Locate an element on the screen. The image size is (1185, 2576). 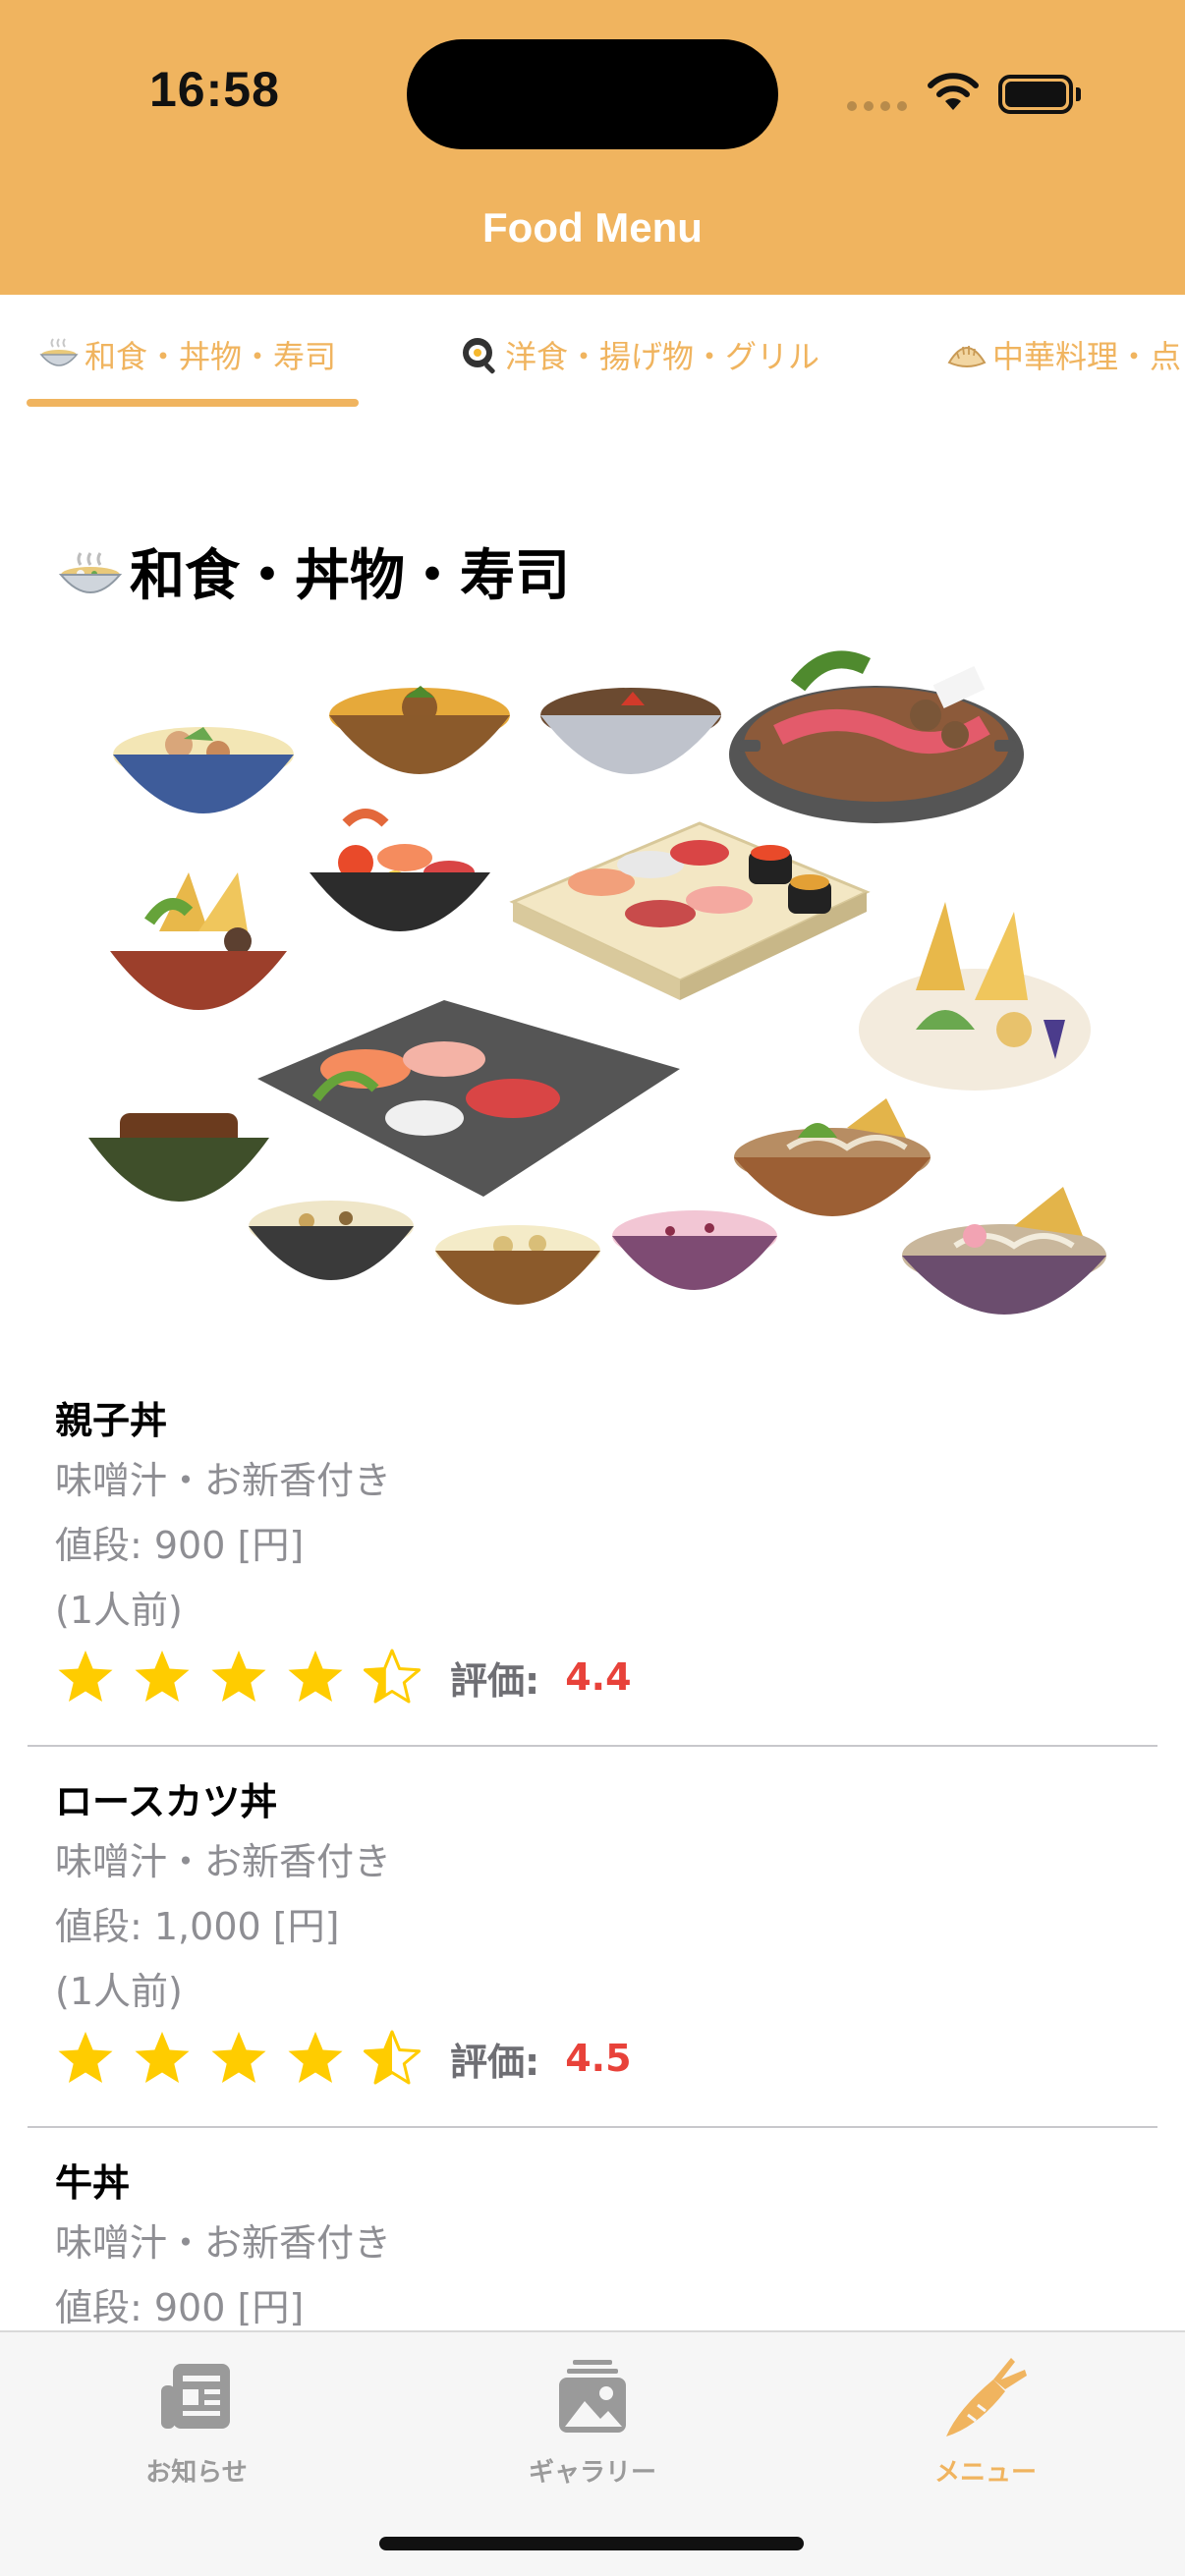
tabbar-item-gallery: ギャラリー is located at coordinates (592, 2419).